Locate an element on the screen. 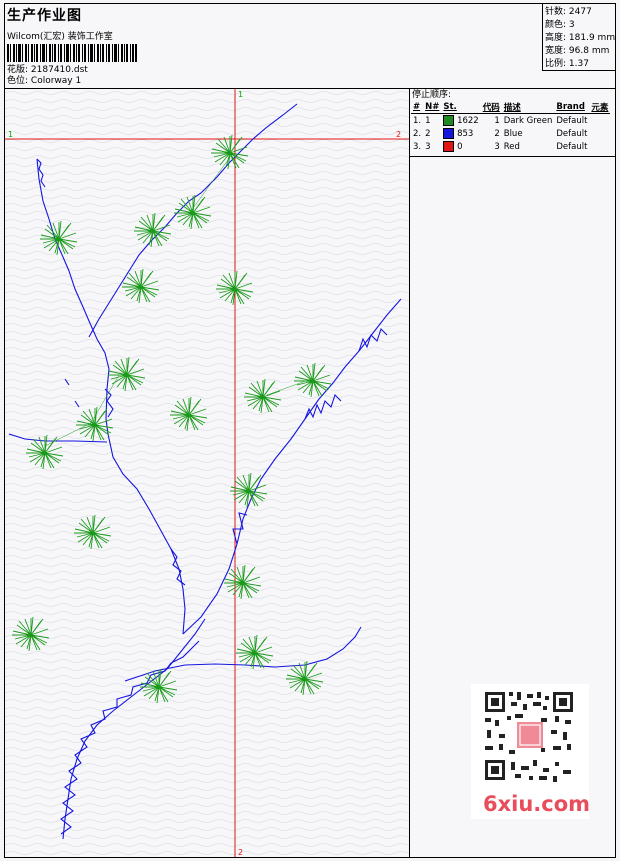  table-row: 3. 3 0 3 Red Default is located at coordinates (510, 146).